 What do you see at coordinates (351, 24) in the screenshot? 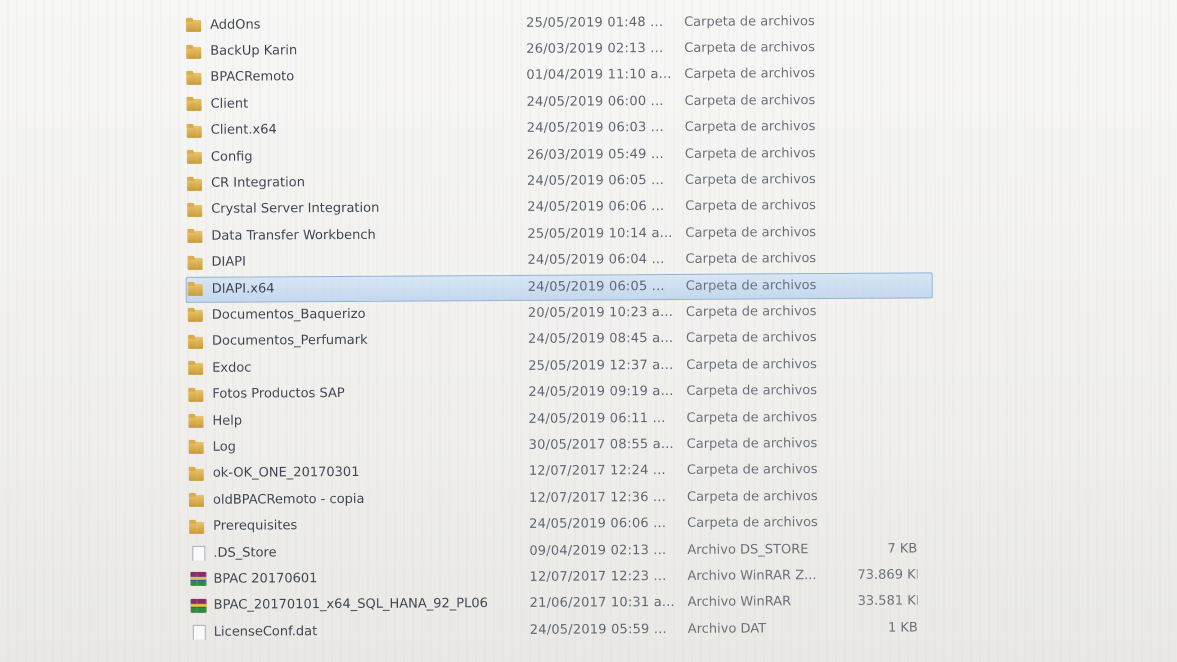
I see `file-name-cell: AddOns` at bounding box center [351, 24].